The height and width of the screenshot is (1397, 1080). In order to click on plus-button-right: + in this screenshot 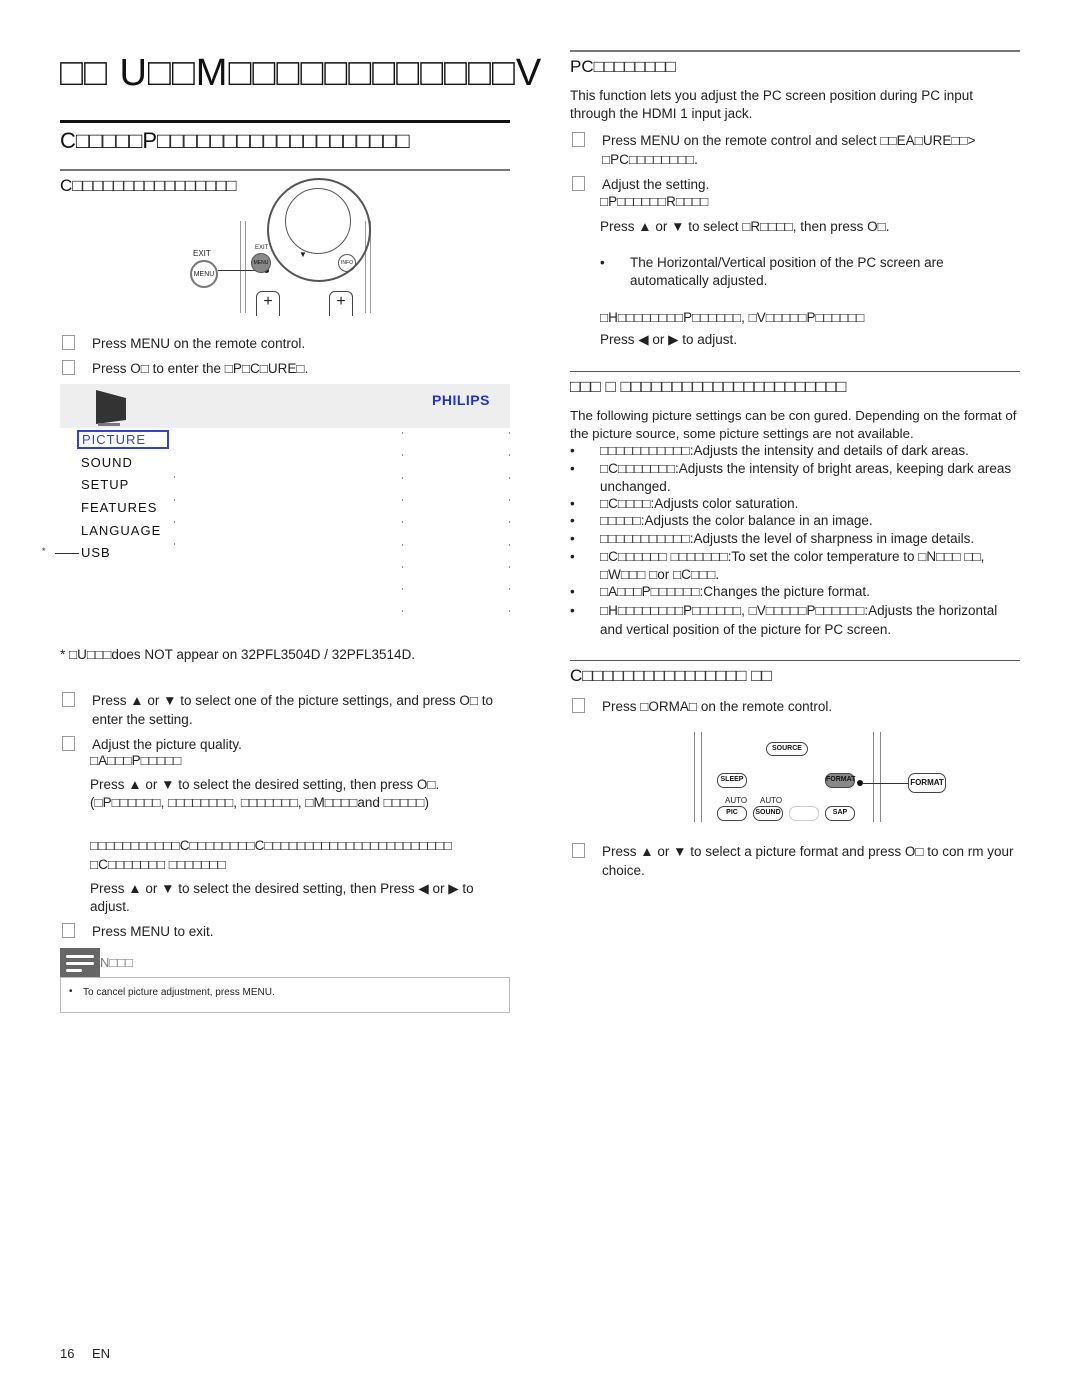, I will do `click(341, 303)`.